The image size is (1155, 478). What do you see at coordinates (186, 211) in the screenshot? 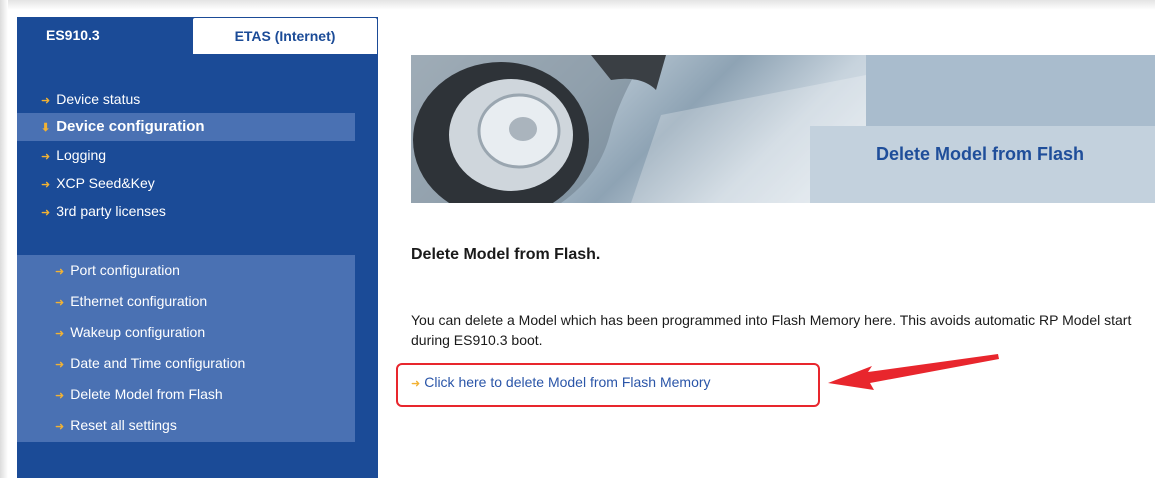
I see `menu-item-3rd-party-licenses: ➜ 3rd party licenses` at bounding box center [186, 211].